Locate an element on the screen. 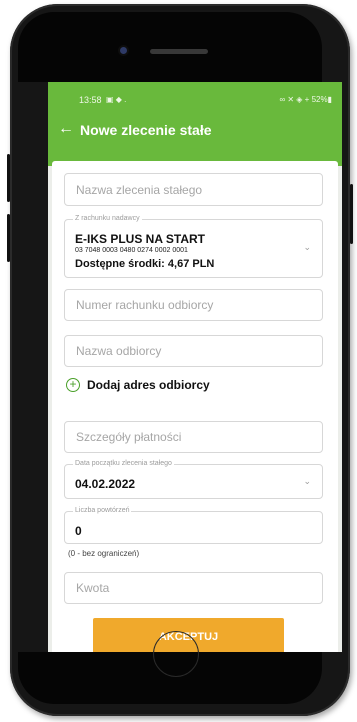 This screenshot has width=357, height=722. repetitions-legend: Liczba powtórzeń is located at coordinates (102, 511).